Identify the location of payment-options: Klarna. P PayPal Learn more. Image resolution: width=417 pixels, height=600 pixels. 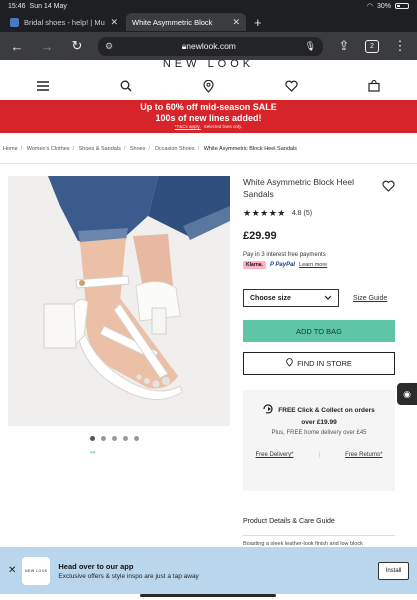
(319, 265).